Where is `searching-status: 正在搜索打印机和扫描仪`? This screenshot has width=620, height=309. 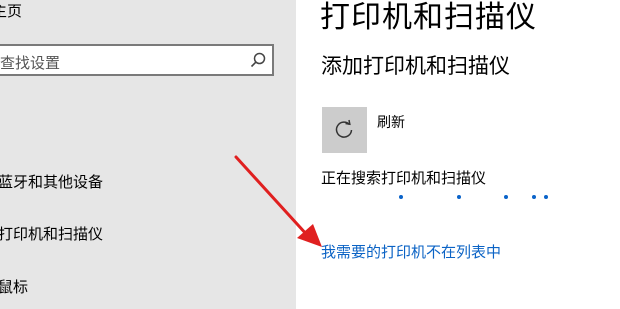
searching-status: 正在搜索打印机和扫描仪 is located at coordinates (404, 178).